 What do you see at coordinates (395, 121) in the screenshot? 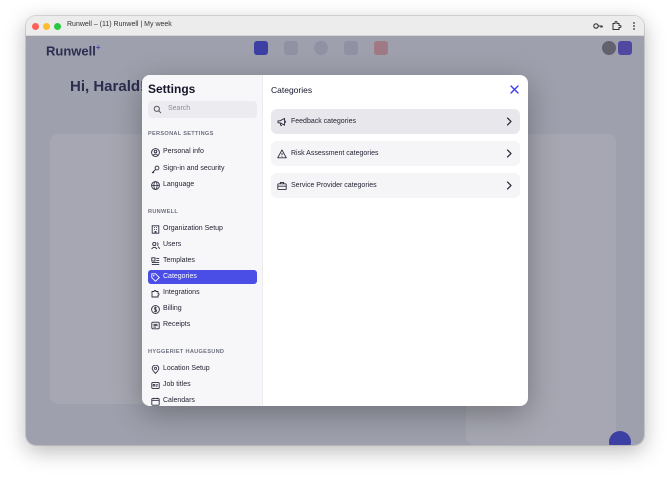
I see `feedback-categories-item: Feedback categories` at bounding box center [395, 121].